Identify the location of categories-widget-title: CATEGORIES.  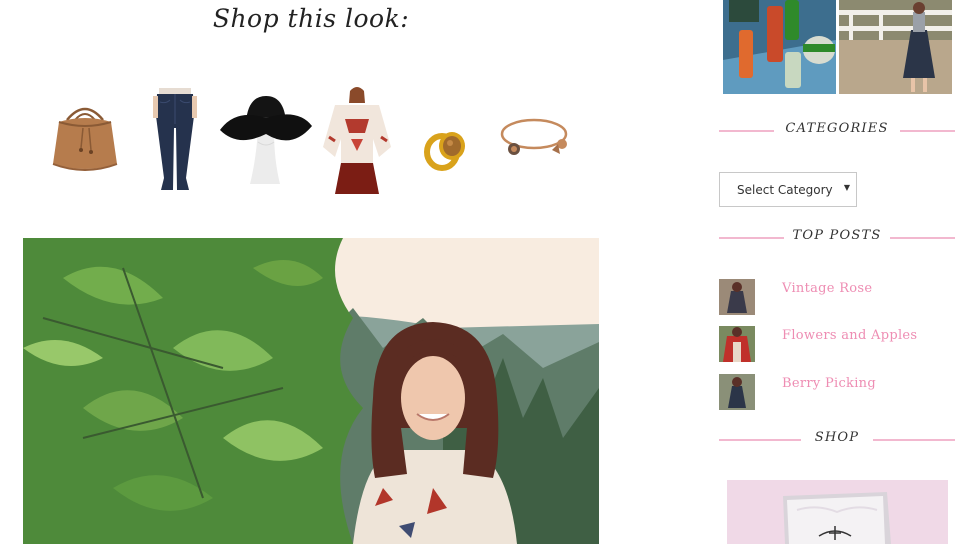
(837, 131).